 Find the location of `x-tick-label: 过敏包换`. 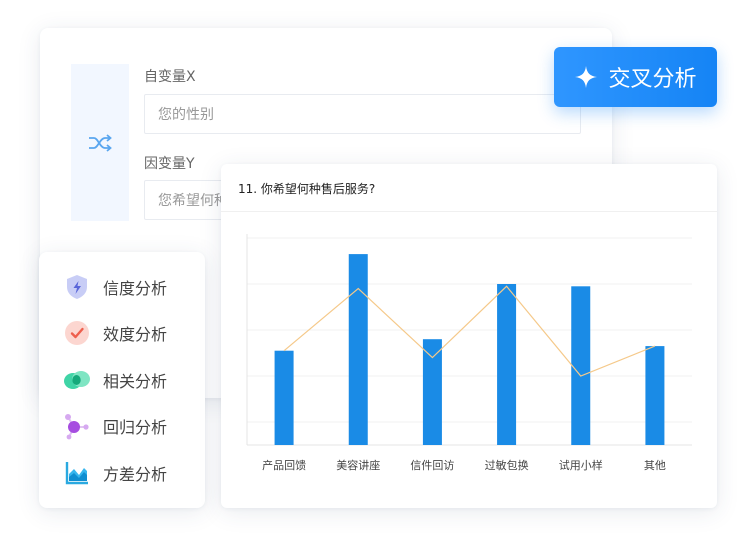

x-tick-label: 过敏包换 is located at coordinates (507, 465).